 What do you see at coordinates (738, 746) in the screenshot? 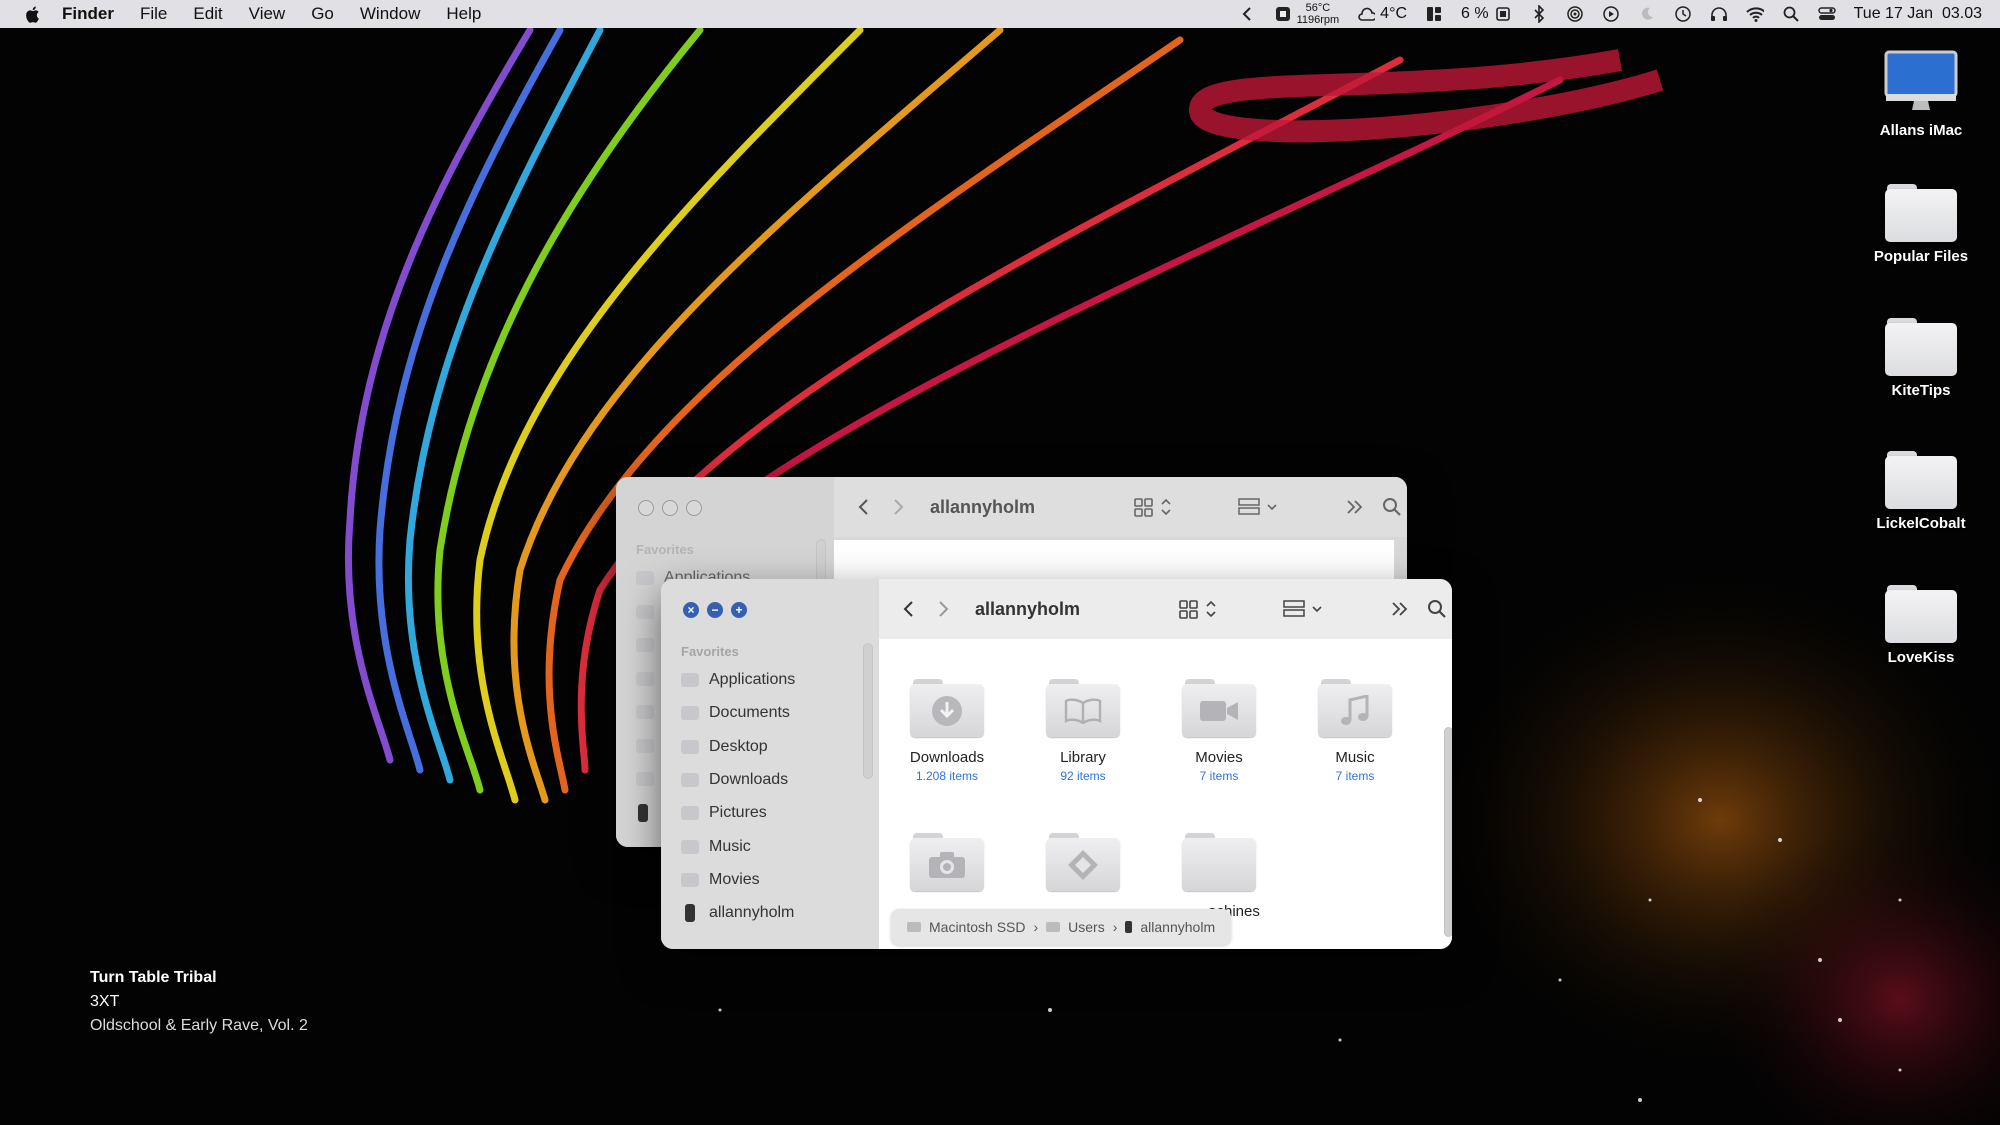
I see `sidebar-item-label: Desktop` at bounding box center [738, 746].